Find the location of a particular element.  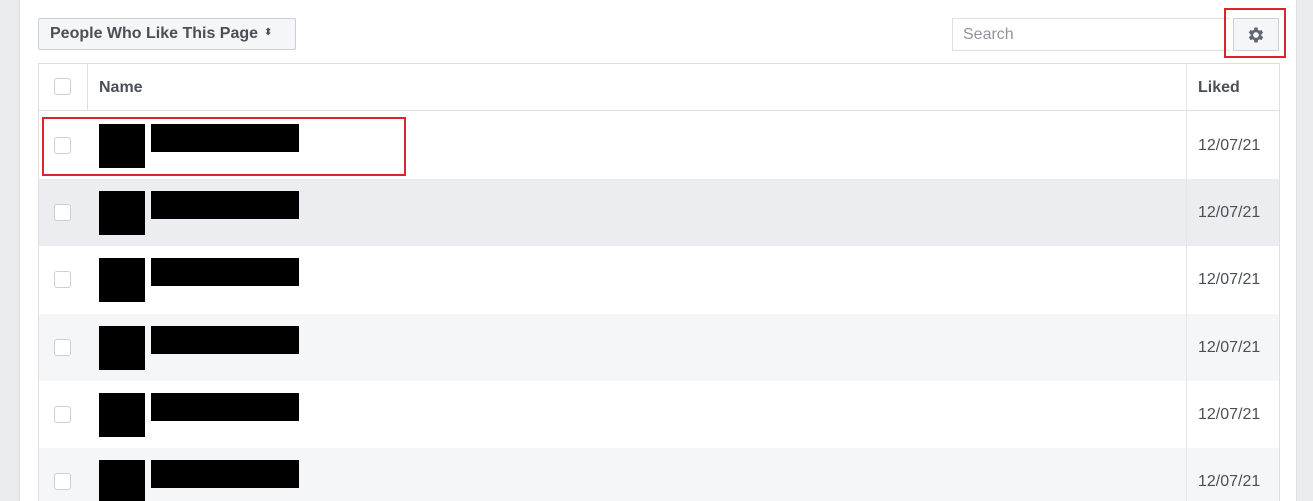

column-header-name: Name is located at coordinates (121, 87).